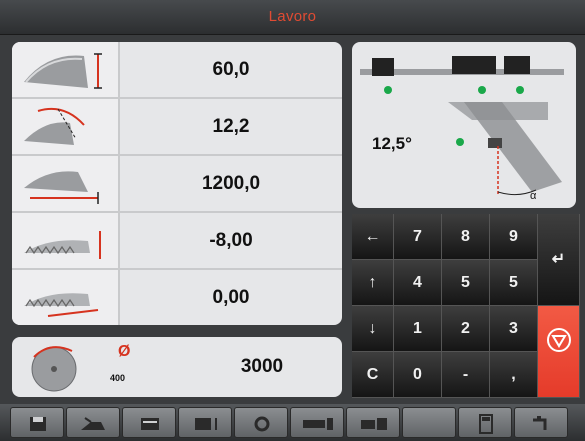 The width and height of the screenshot is (585, 441). I want to click on title-bar: Lavoro, so click(292, 17).